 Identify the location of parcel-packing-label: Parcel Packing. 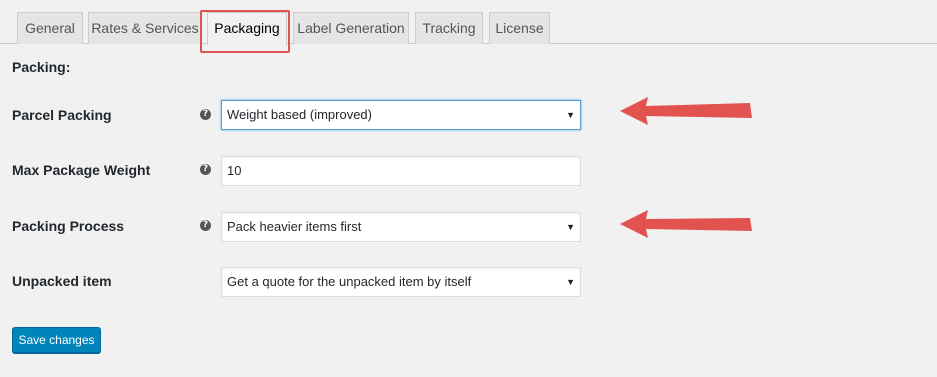
(62, 115).